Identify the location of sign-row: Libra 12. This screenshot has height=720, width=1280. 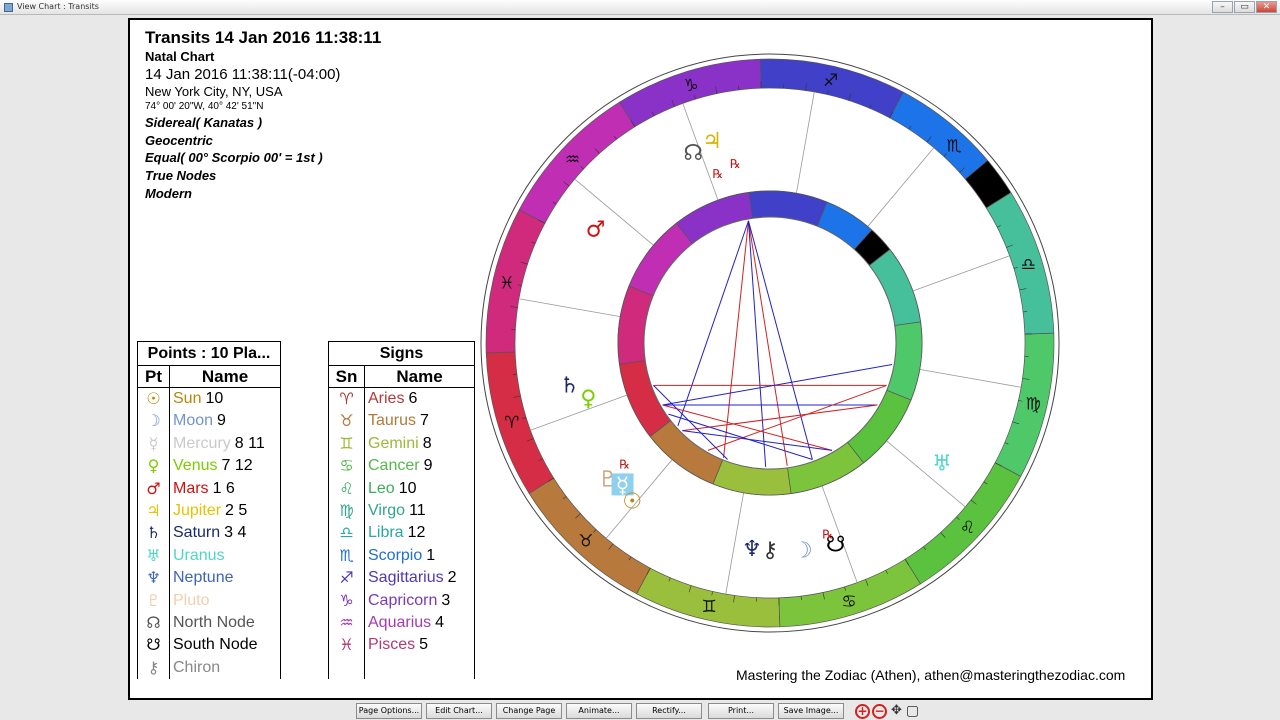
(419, 533).